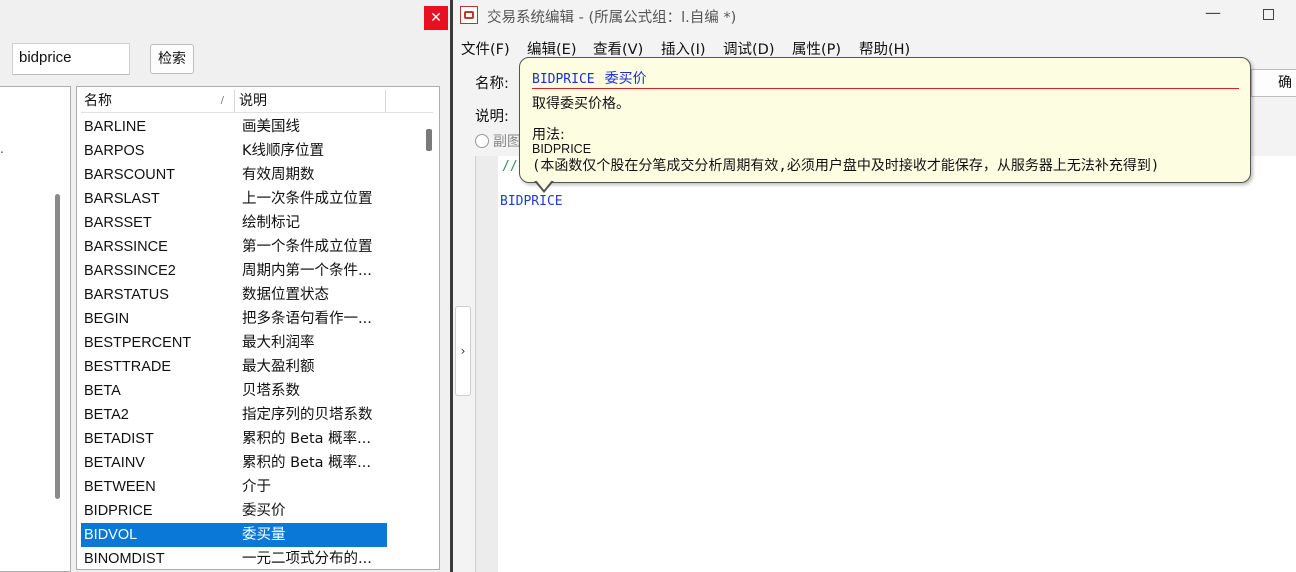 Image resolution: width=1296 pixels, height=572 pixels. Describe the element at coordinates (130, 271) in the screenshot. I see `function-name: BARSSINCE2` at that location.